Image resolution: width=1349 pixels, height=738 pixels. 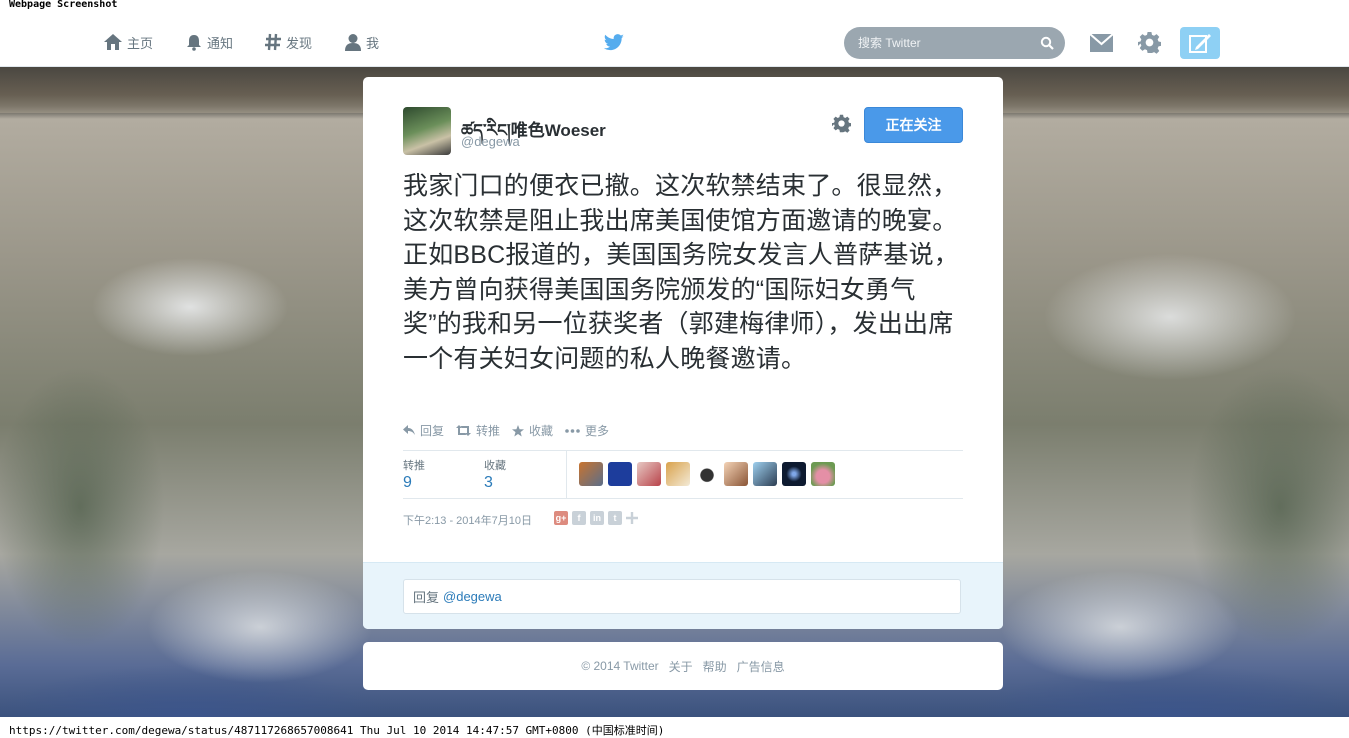 I want to click on footer-ads-link: 广告信息, so click(x=761, y=666).